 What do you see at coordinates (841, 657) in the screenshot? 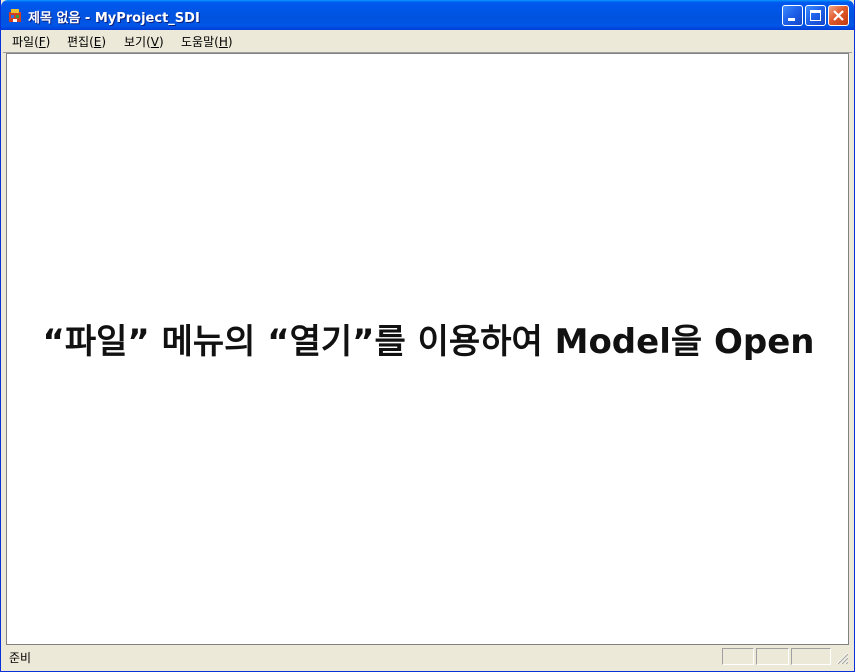
I see `resize-grip-icon` at bounding box center [841, 657].